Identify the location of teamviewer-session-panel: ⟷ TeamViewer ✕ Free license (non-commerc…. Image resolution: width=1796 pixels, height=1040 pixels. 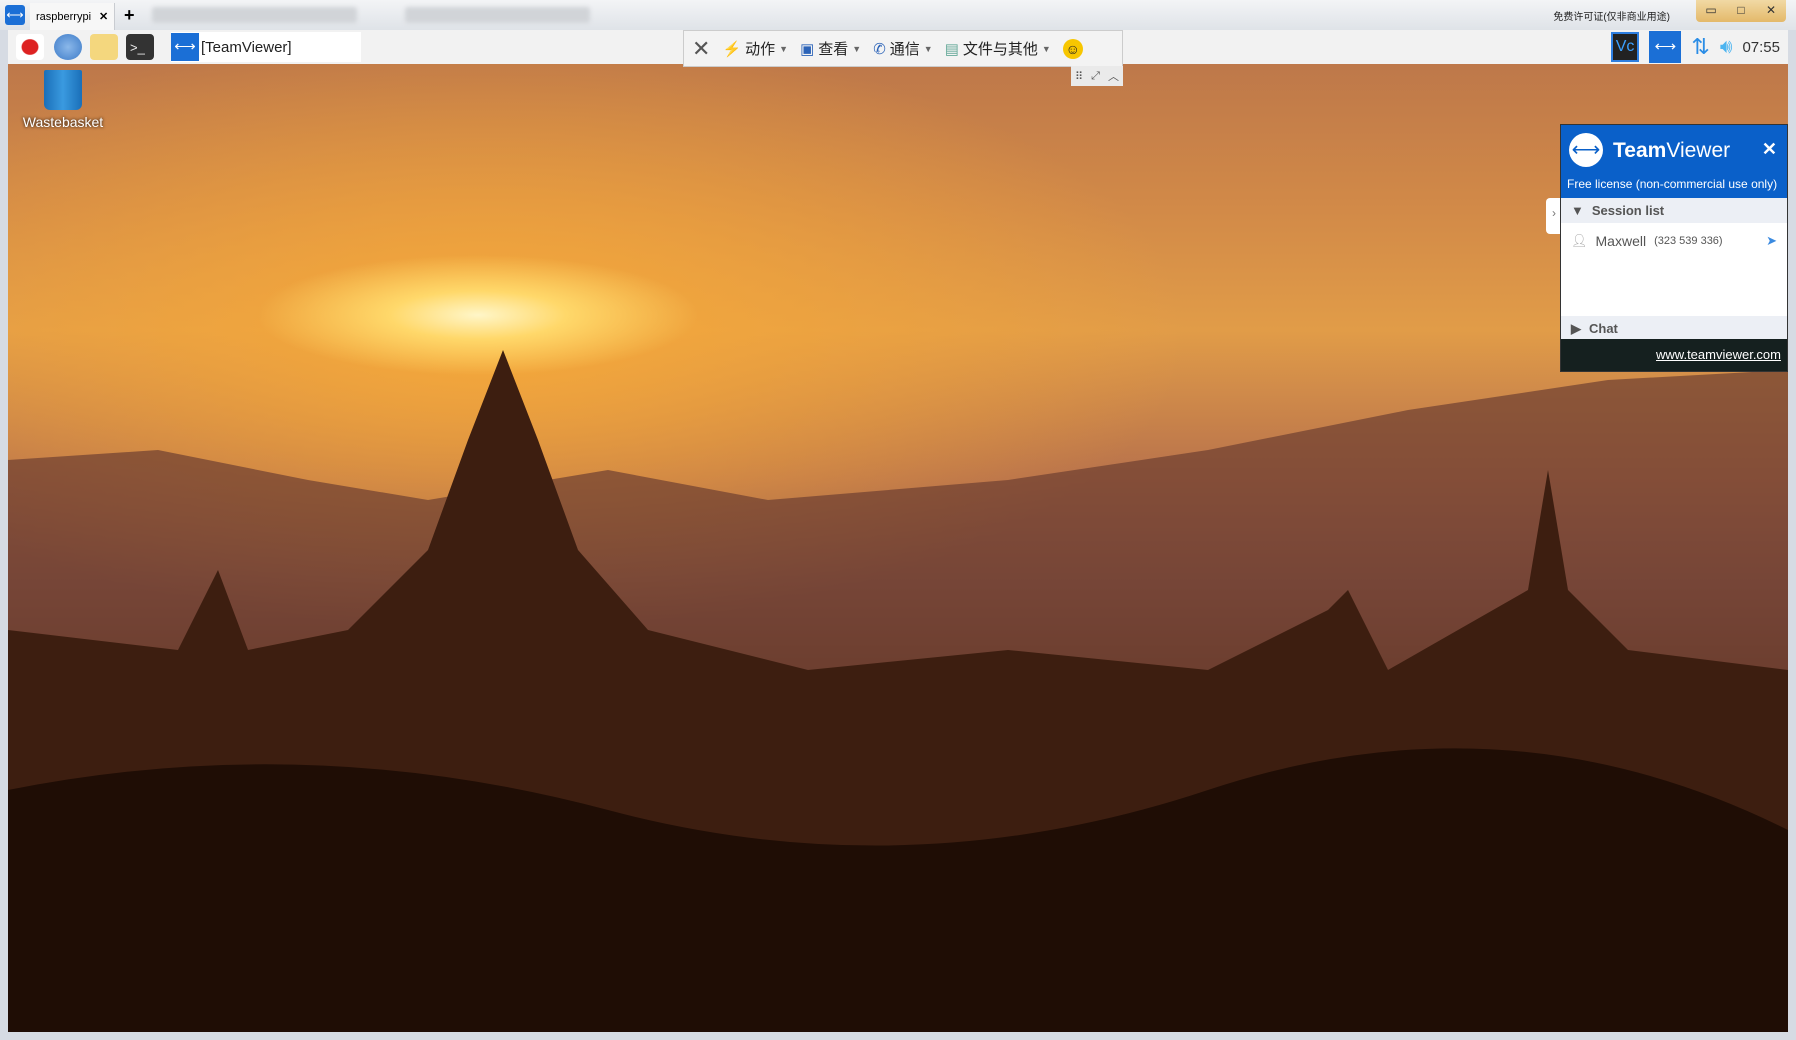
(1674, 248).